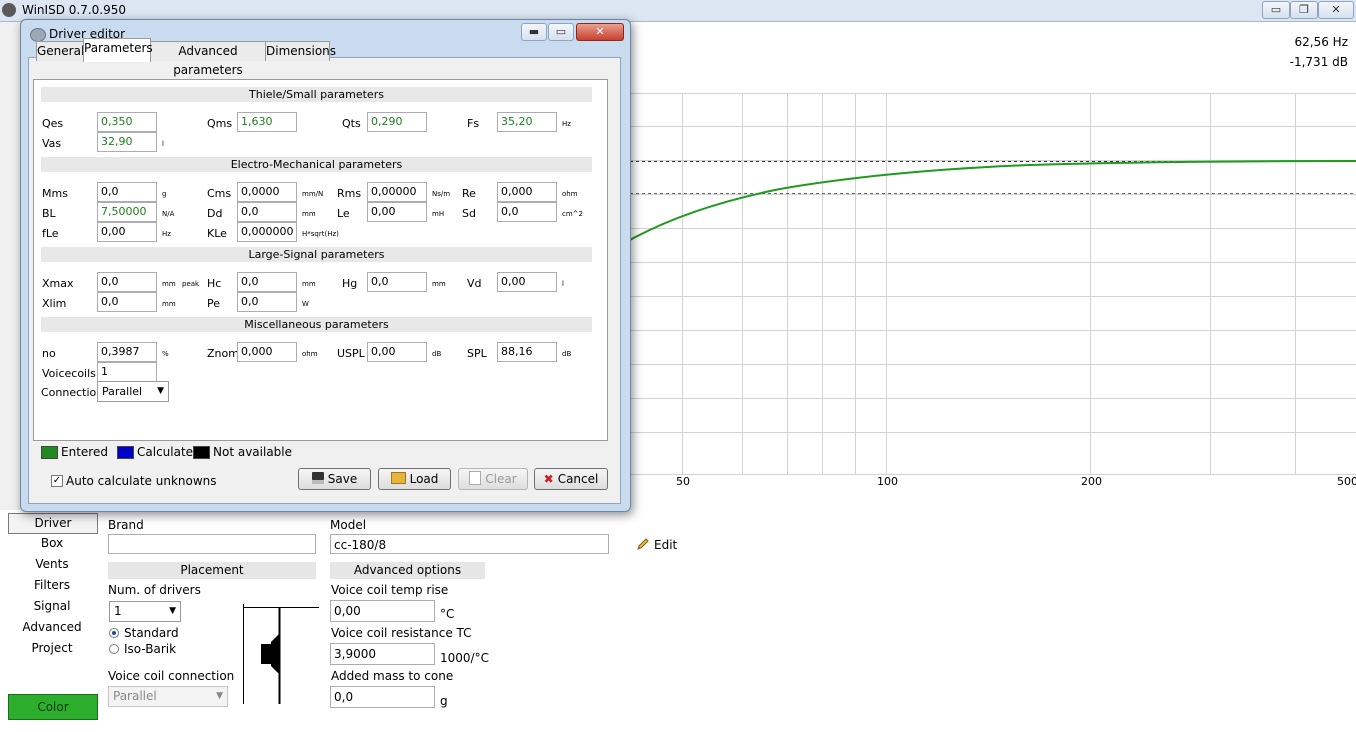  Describe the element at coordinates (50, 233) in the screenshot. I see `fle-label: fLe` at that location.